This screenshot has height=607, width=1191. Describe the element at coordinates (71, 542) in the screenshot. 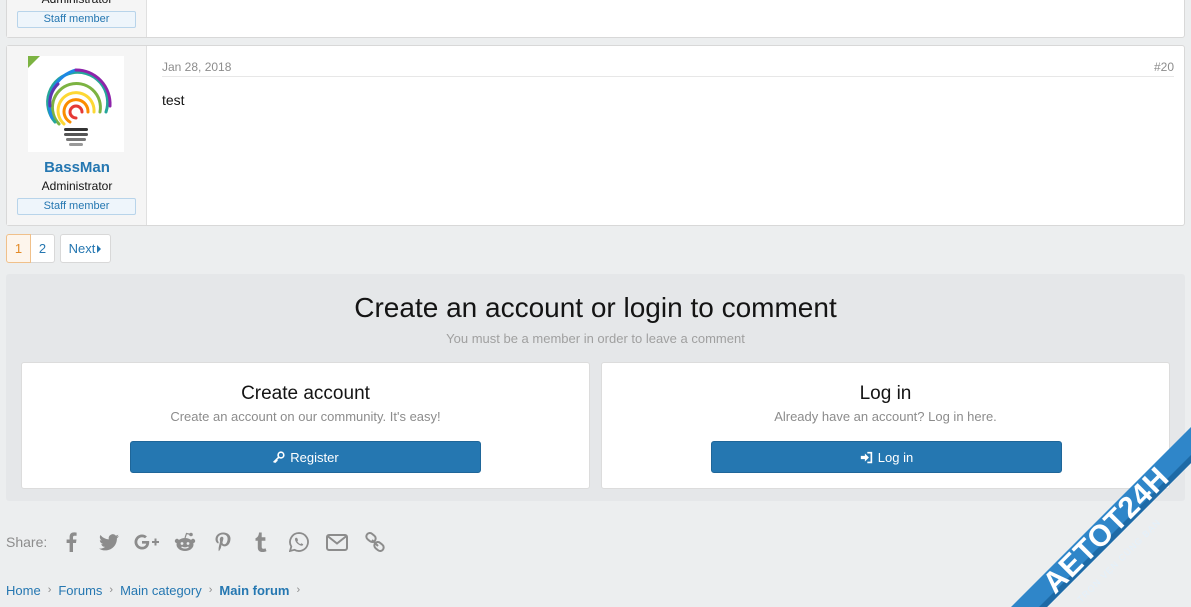

I see `facebook-icon` at that location.